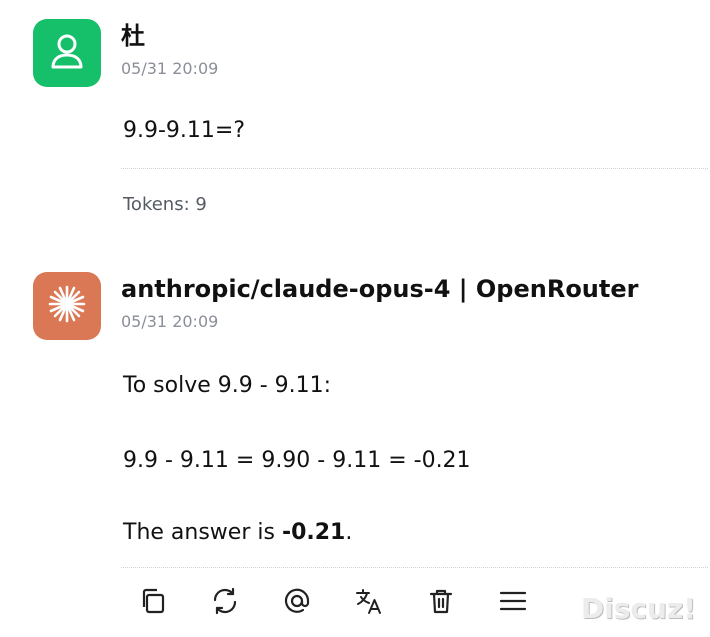 Image resolution: width=710 pixels, height=637 pixels. I want to click on user-message-content: 9.9-9.11=?, so click(416, 131).